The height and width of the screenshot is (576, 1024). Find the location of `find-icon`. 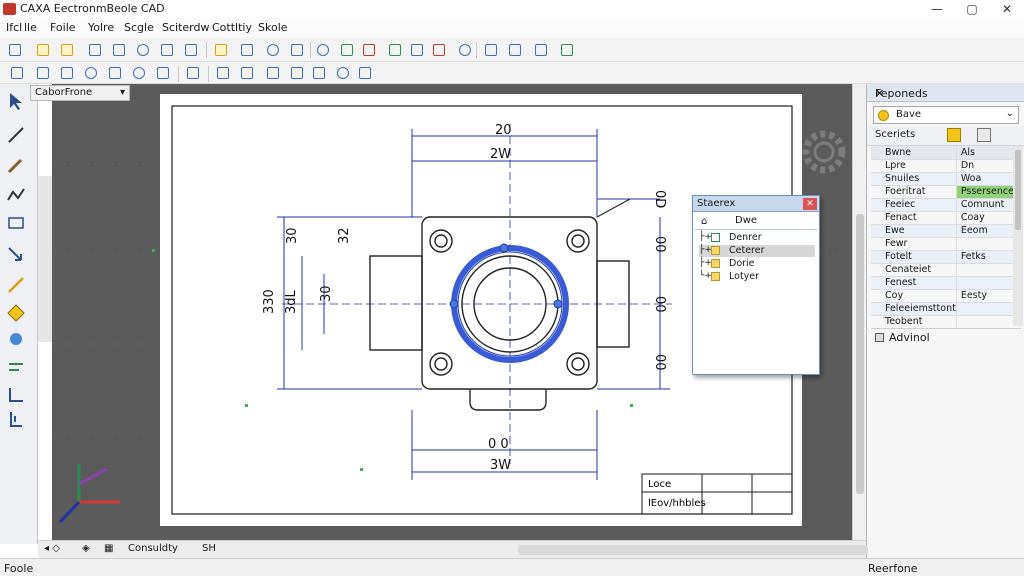

find-icon is located at coordinates (323, 50).